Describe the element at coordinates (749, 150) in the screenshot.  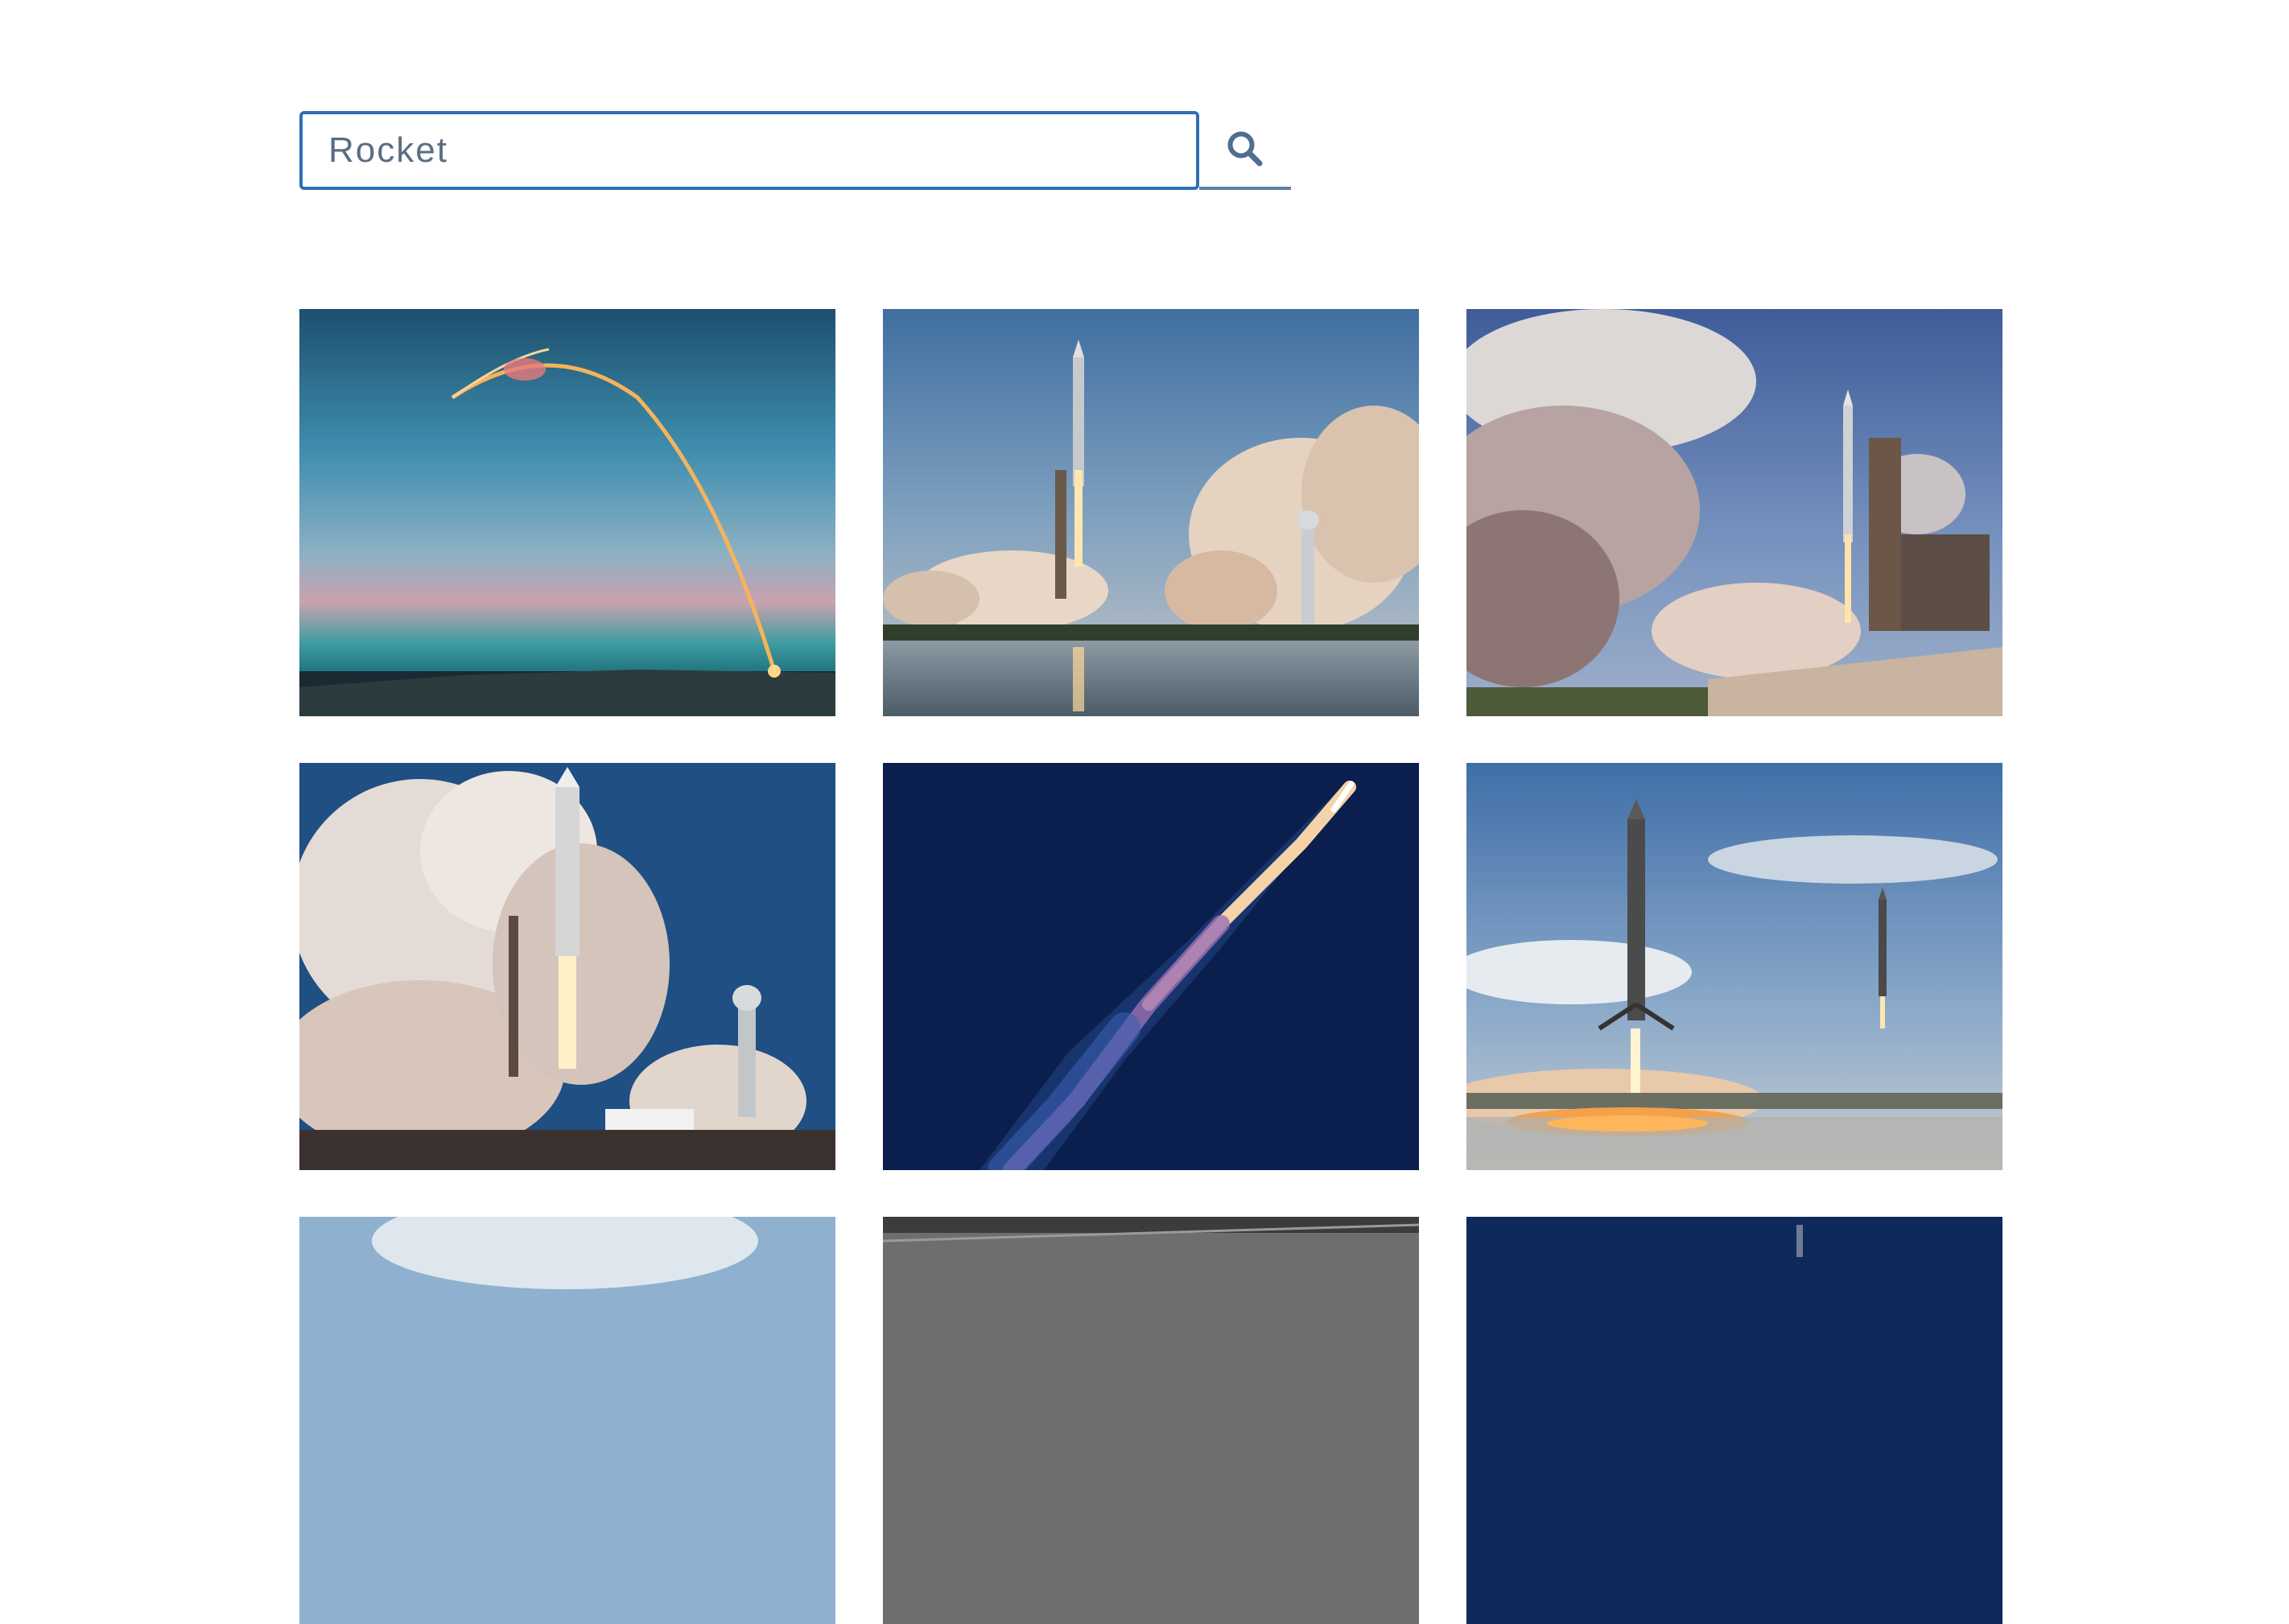
I see `search-input` at that location.